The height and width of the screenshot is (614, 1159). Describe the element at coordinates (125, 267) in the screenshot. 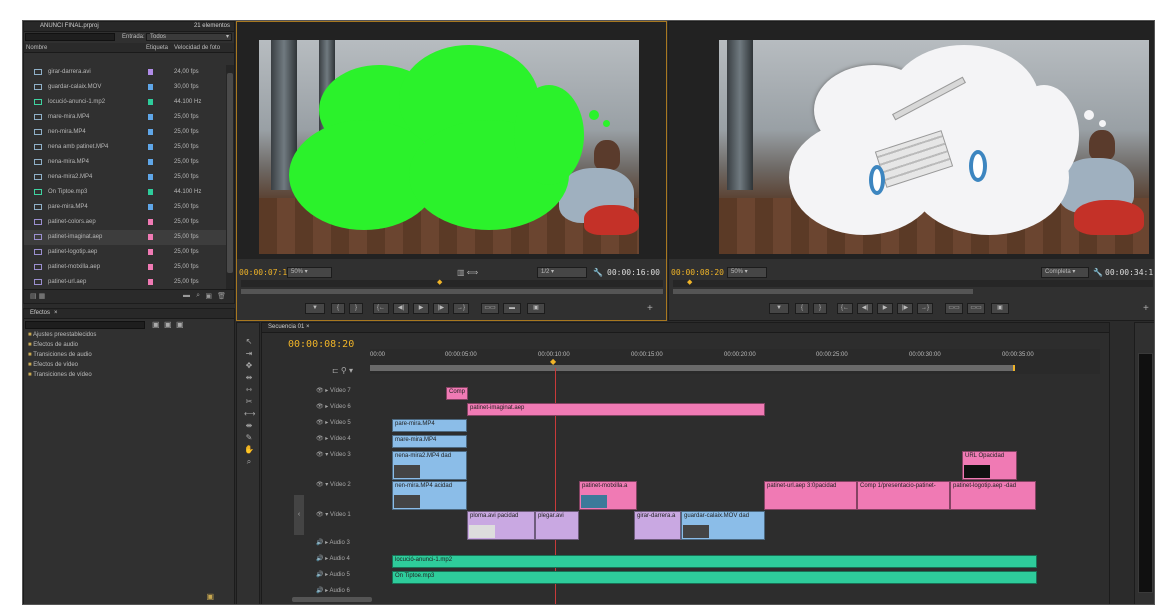

I see `list-item: patinet-motxilla.aep 25,00 fps` at that location.